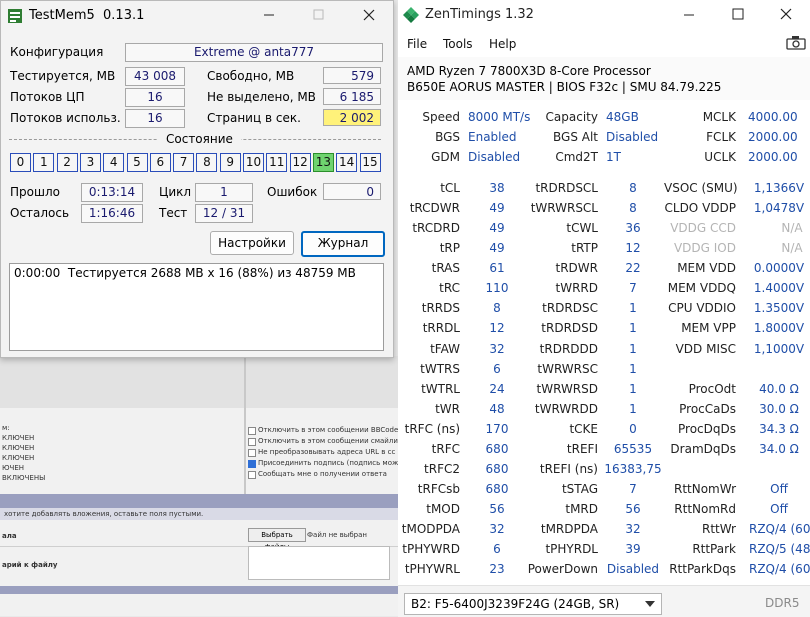 The image size is (810, 617). Describe the element at coordinates (252, 464) in the screenshot. I see `bg-checkbox-checked` at that location.